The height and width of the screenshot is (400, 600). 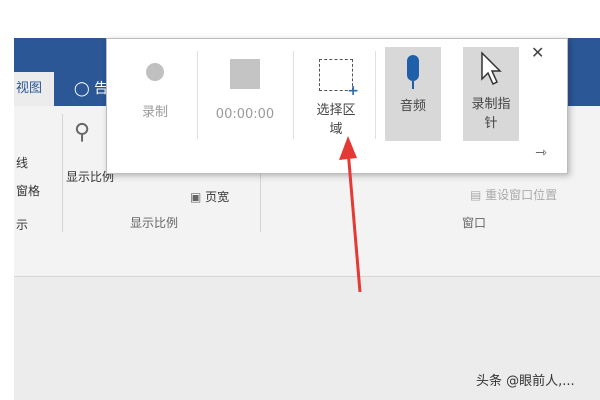 What do you see at coordinates (339, 79) in the screenshot?
I see `select-area-icon: +` at bounding box center [339, 79].